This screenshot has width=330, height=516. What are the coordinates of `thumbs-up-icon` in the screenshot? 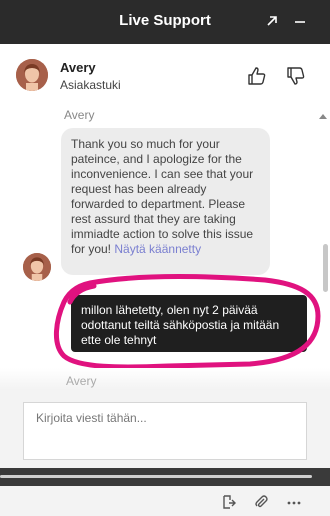 It's located at (257, 76).